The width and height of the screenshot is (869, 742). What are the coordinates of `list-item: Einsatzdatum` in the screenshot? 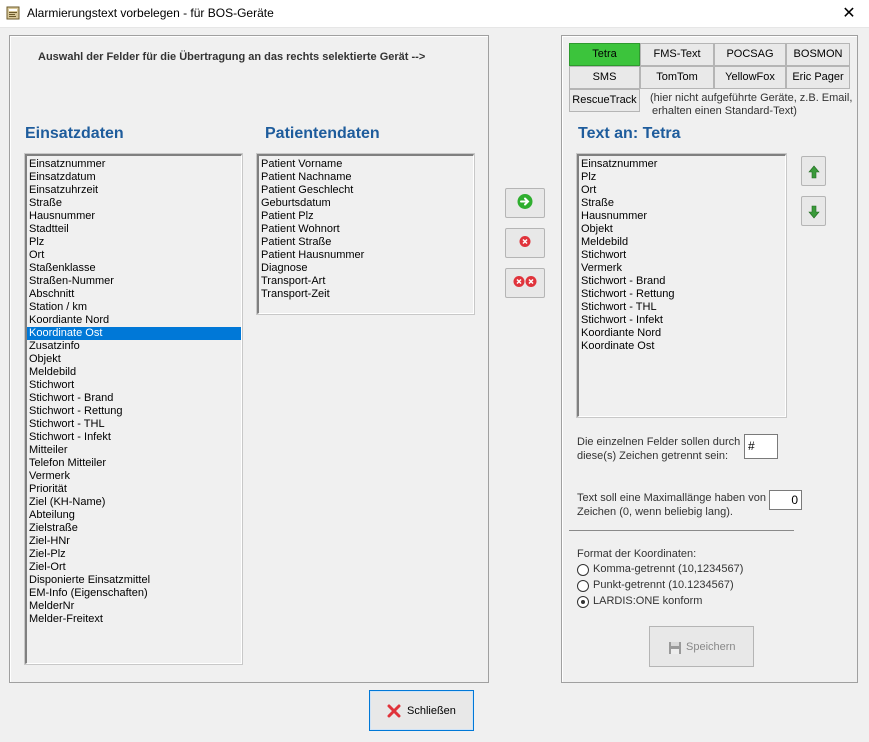 It's located at (134, 177).